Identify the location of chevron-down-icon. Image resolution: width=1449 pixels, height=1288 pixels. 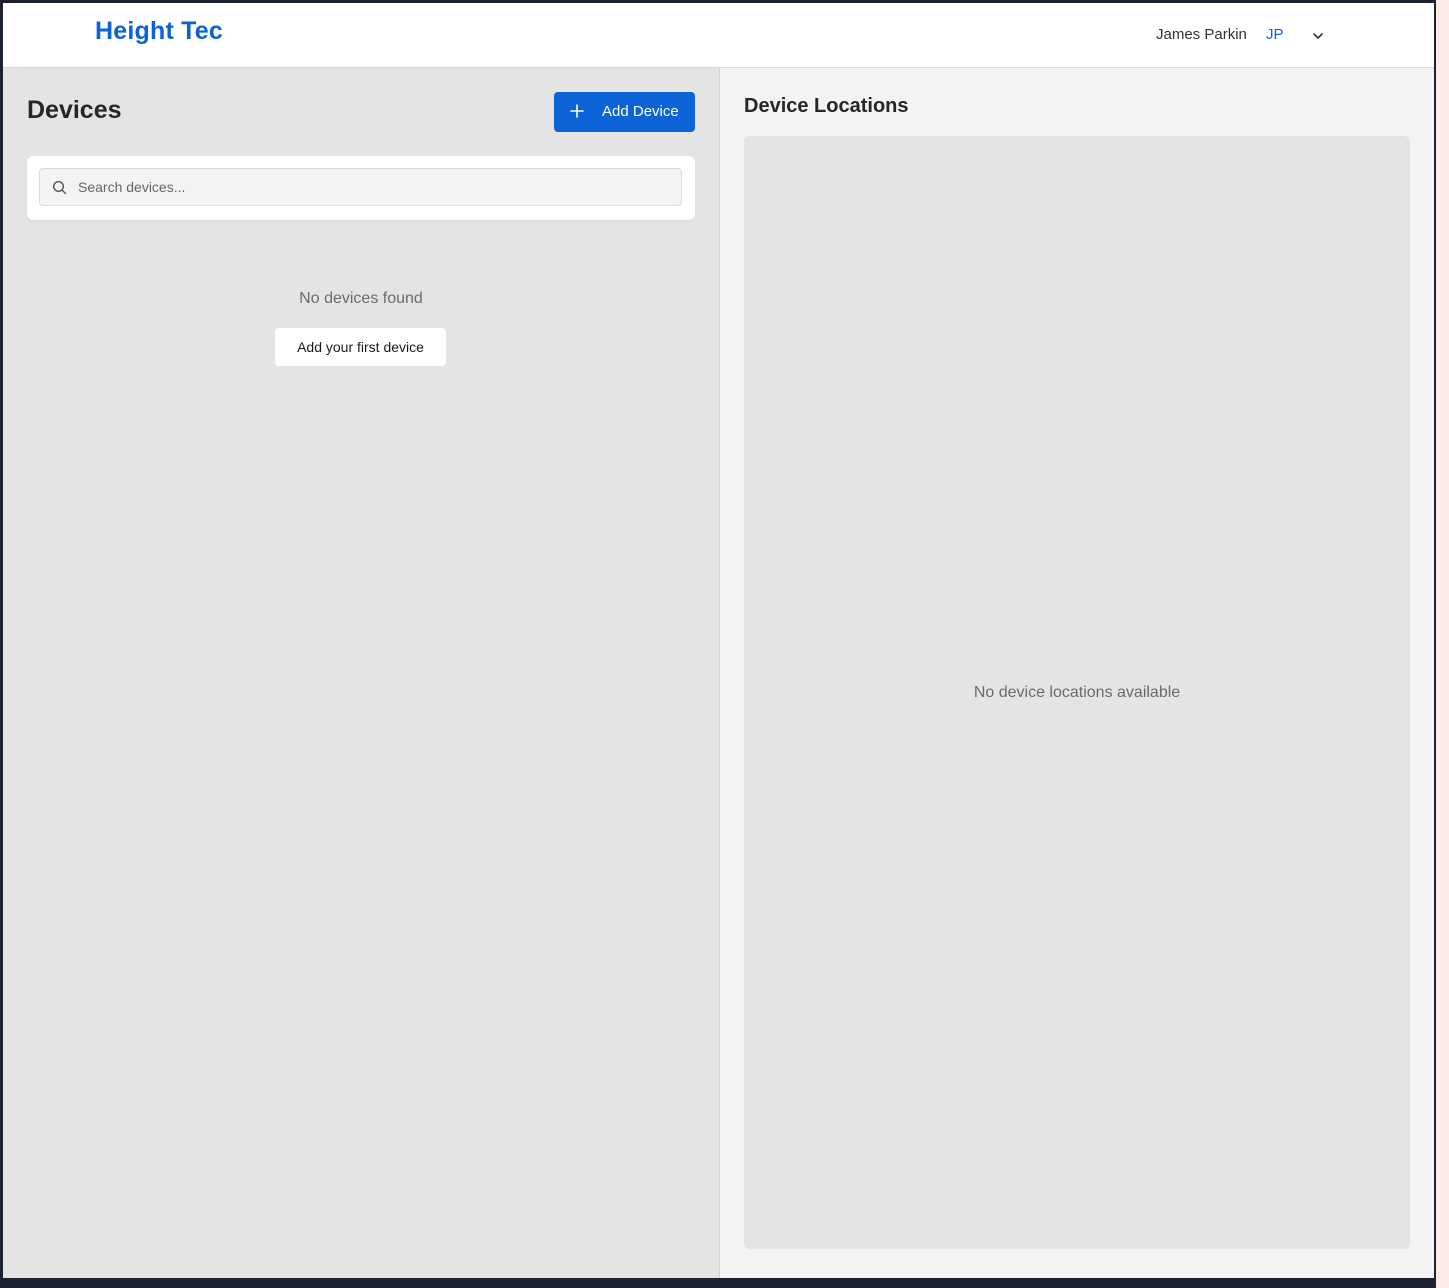
(1318, 36).